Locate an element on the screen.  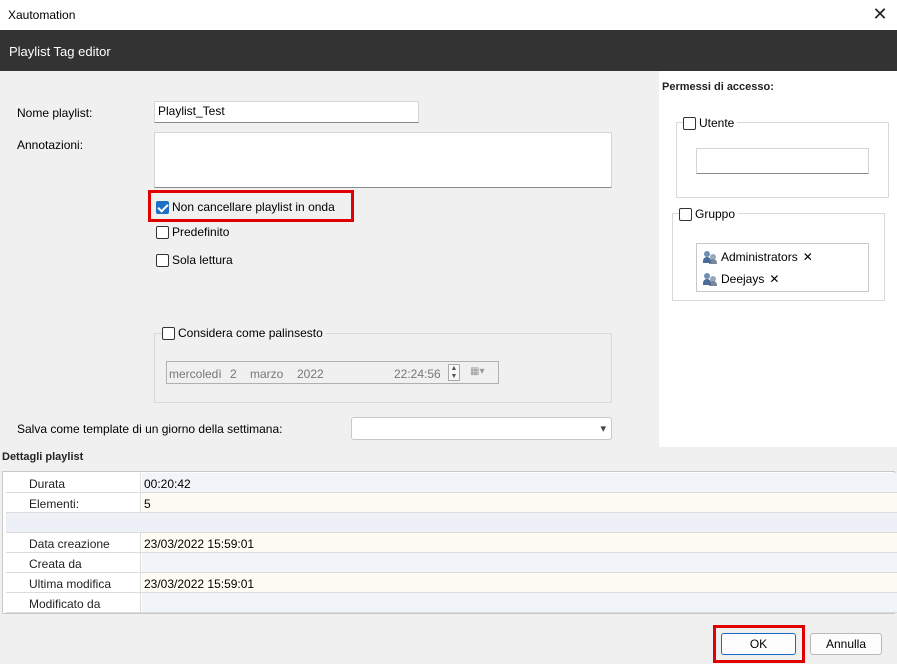
table-row: Durata 00:20:42 is located at coordinates (451, 483).